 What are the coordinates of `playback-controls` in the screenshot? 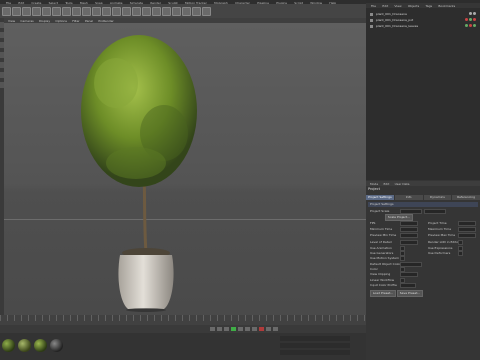 It's located at (183, 329).